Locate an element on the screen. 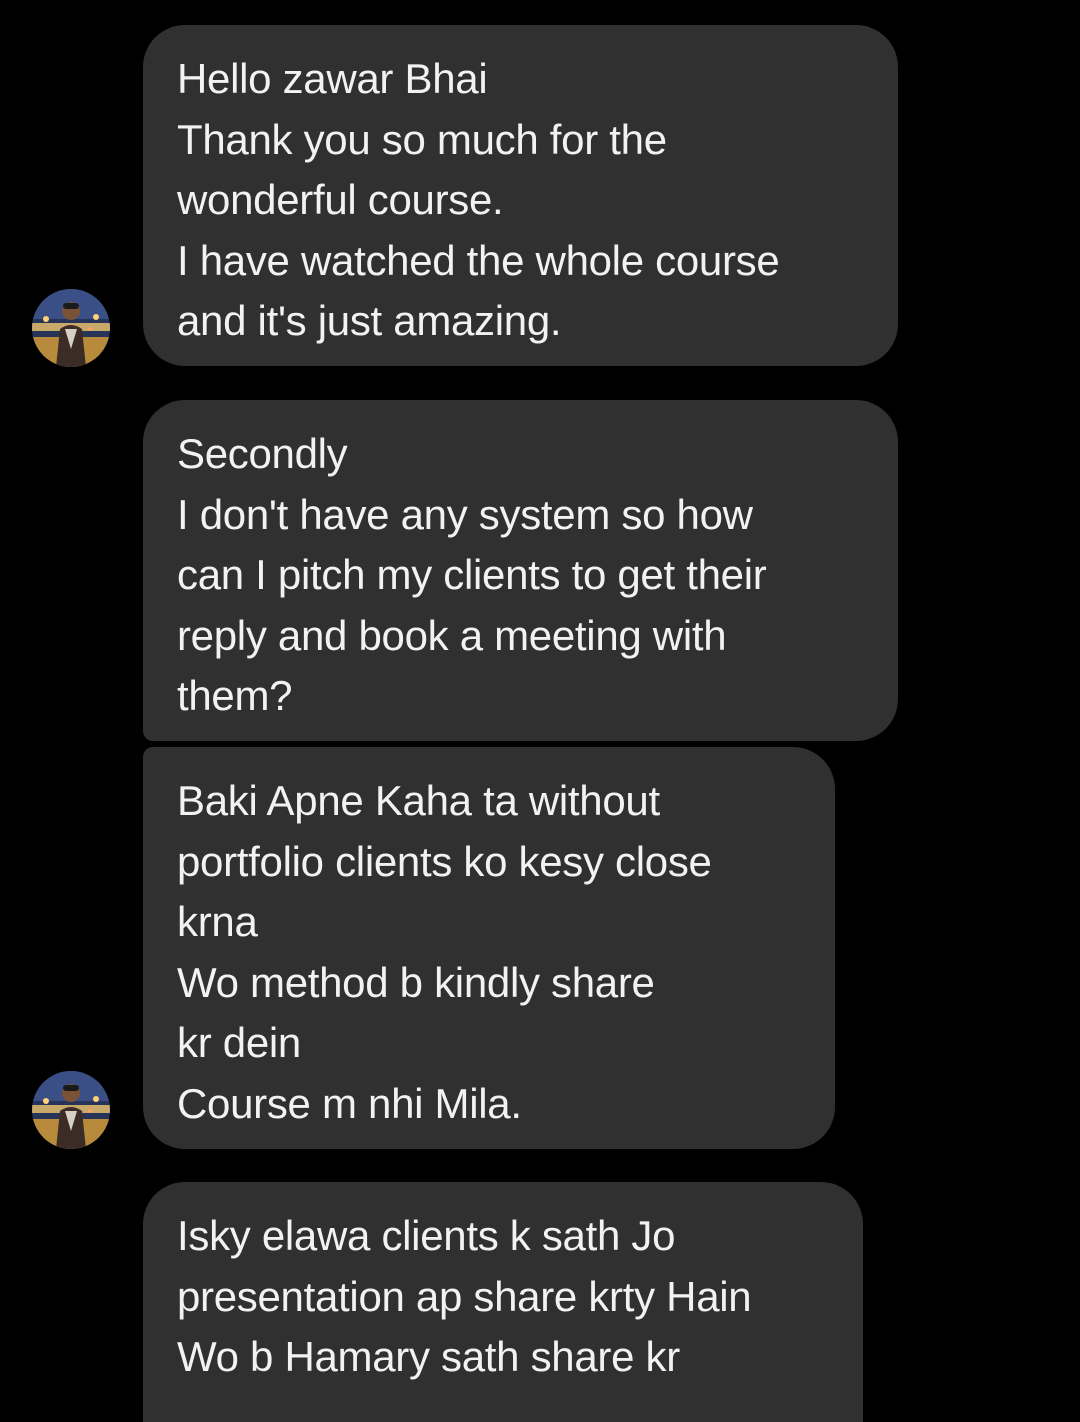  message-line: Wo b Hamary sath share kr is located at coordinates (428, 1356).